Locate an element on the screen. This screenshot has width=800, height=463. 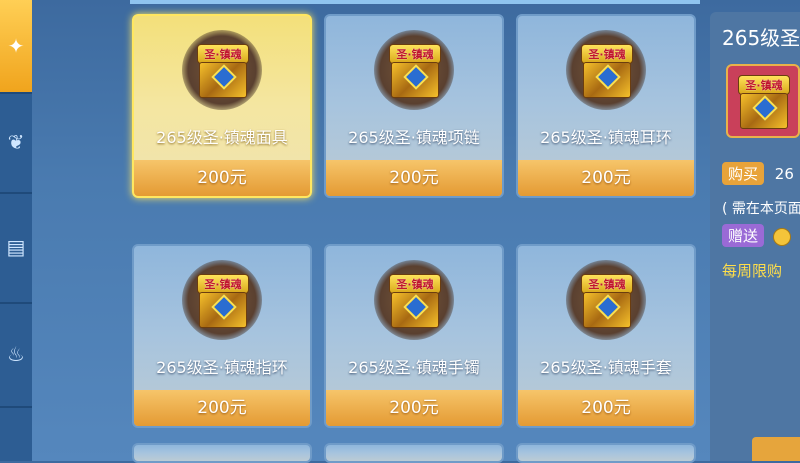
item-name: 265级圣·镇魂项链 is located at coordinates (414, 137).